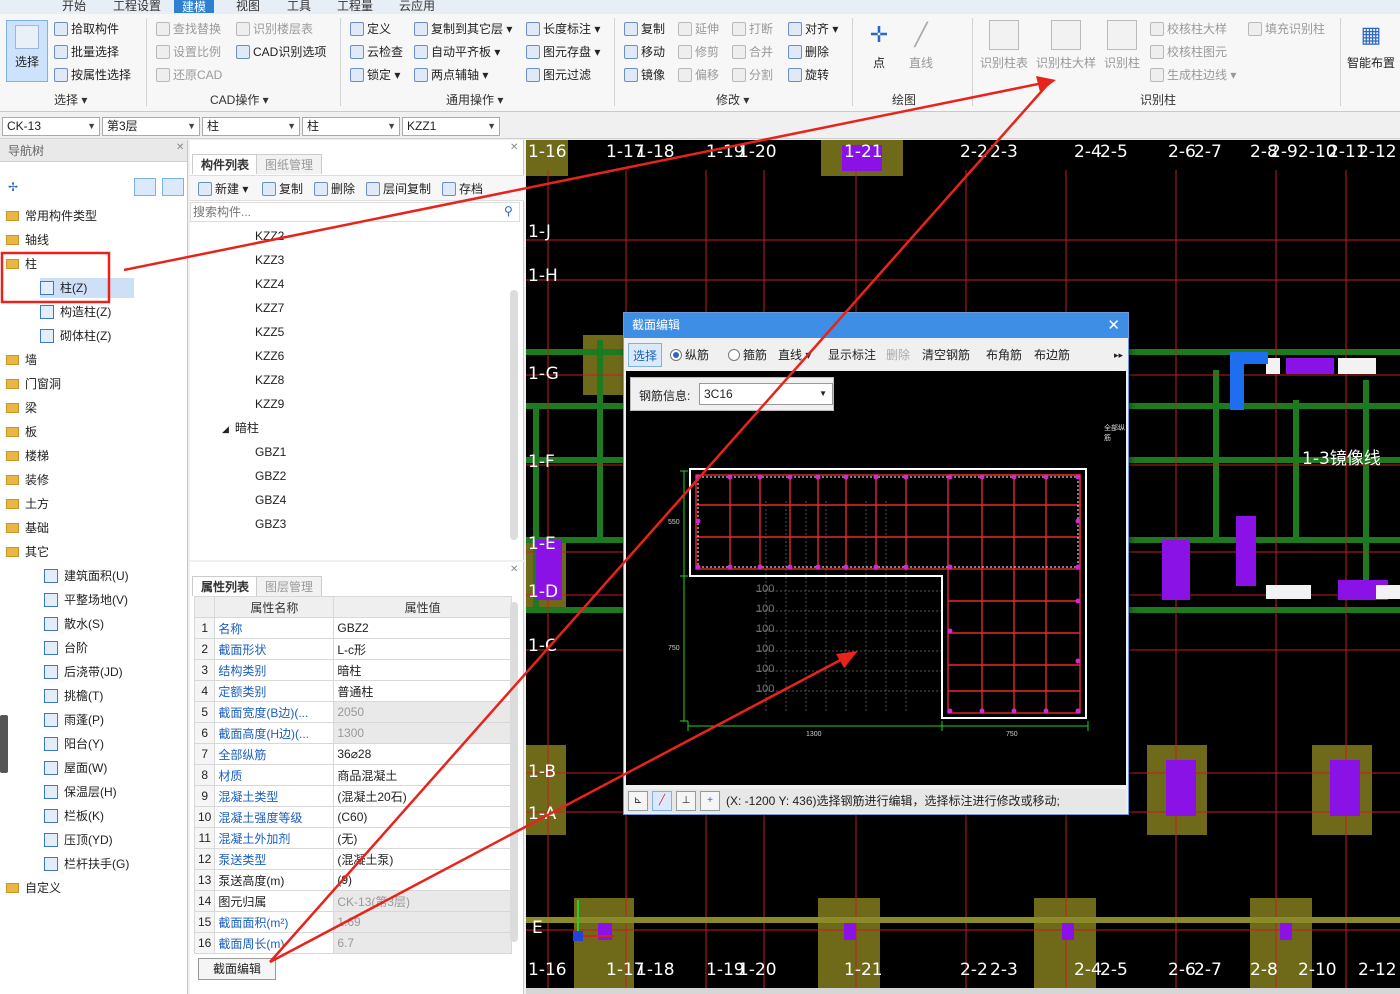 This screenshot has width=1400, height=994. I want to click on more-arrow-icon: ▸▸, so click(1118, 355).